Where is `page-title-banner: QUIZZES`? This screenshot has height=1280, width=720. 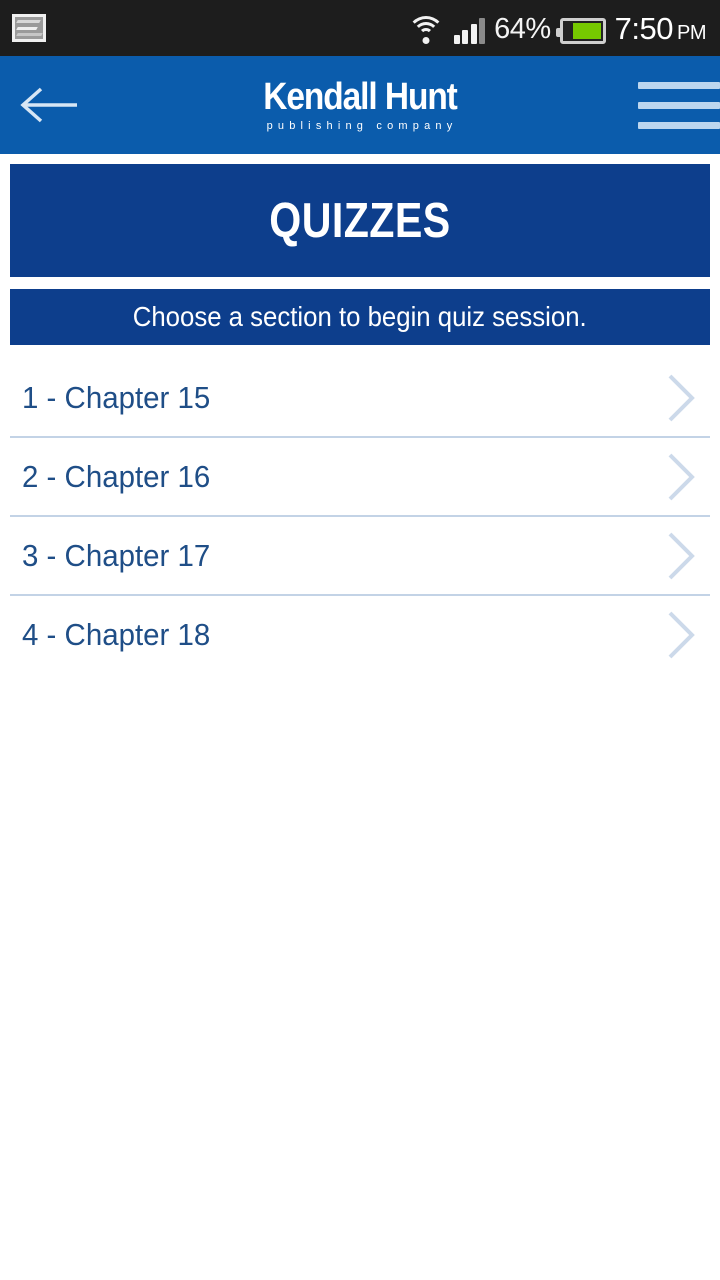
page-title-banner: QUIZZES is located at coordinates (360, 220).